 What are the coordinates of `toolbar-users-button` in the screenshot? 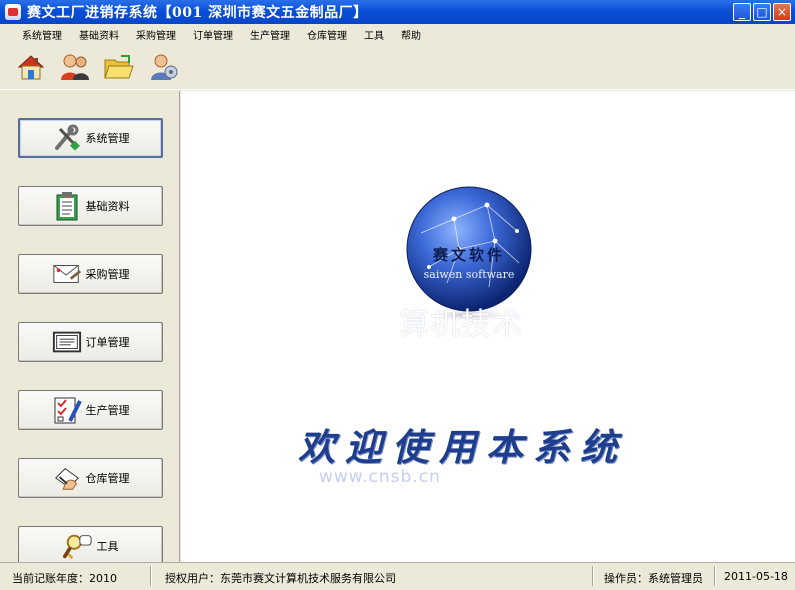 It's located at (75, 67).